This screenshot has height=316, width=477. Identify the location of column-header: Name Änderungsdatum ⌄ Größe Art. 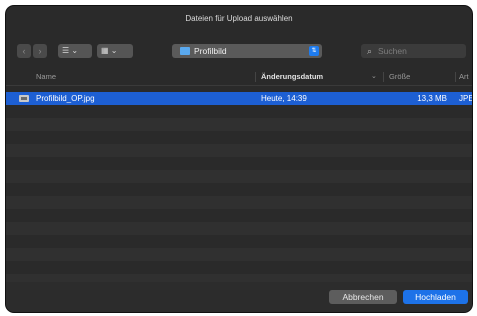
(239, 77).